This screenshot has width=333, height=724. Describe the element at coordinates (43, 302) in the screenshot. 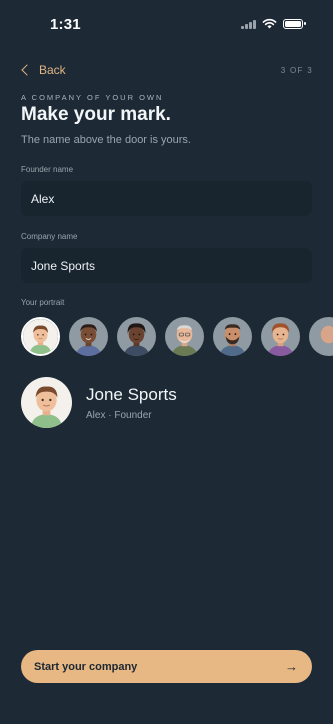

I see `portrait-label: Your portrait` at that location.